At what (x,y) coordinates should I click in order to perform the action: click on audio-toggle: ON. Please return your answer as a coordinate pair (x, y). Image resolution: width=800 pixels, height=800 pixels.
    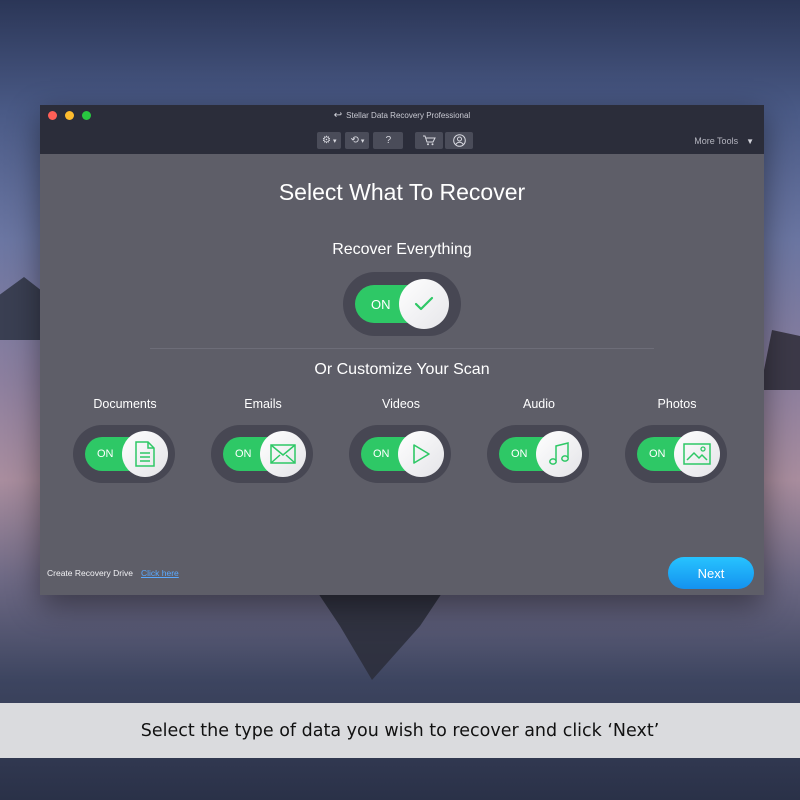
    Looking at the image, I should click on (538, 454).